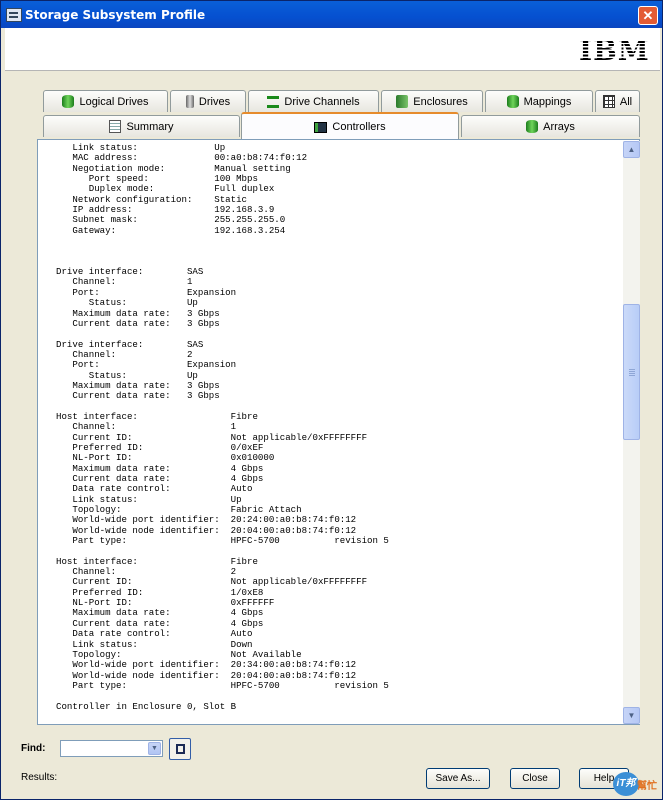 The width and height of the screenshot is (663, 800). I want to click on mappings-icon, so click(512, 101).